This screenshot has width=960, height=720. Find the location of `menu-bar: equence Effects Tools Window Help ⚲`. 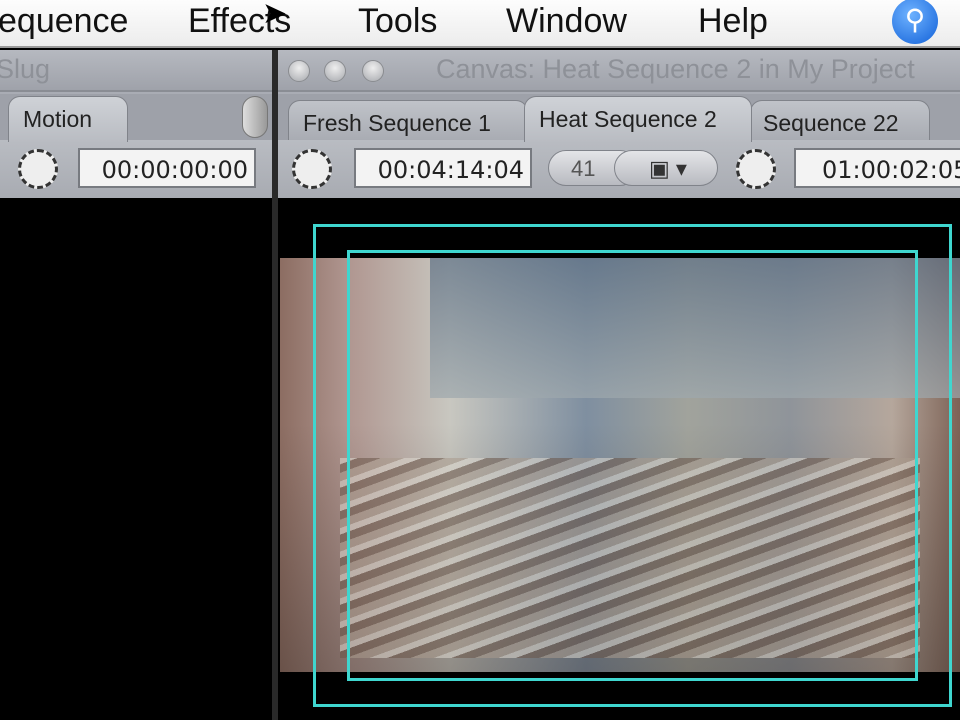

menu-bar: equence Effects Tools Window Help ⚲ is located at coordinates (480, 24).